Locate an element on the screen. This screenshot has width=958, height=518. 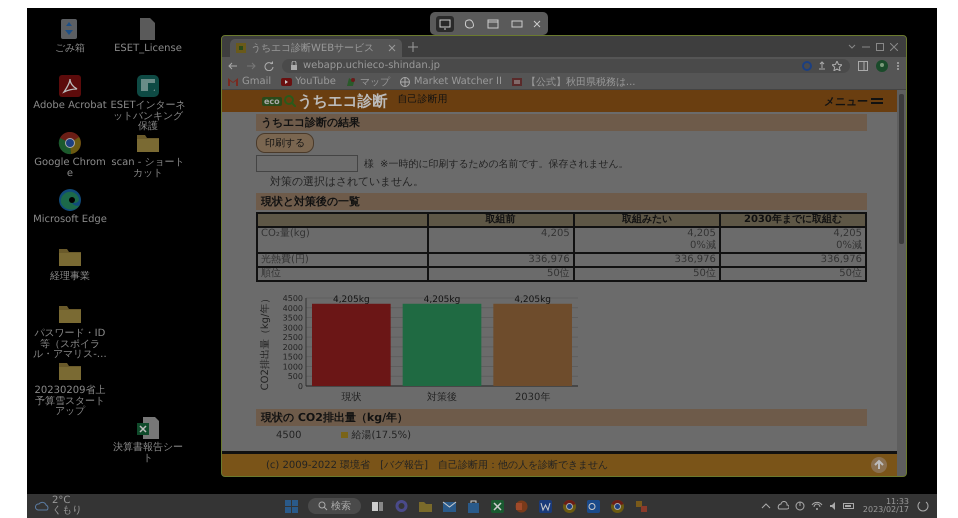
power-icon is located at coordinates (799, 506).